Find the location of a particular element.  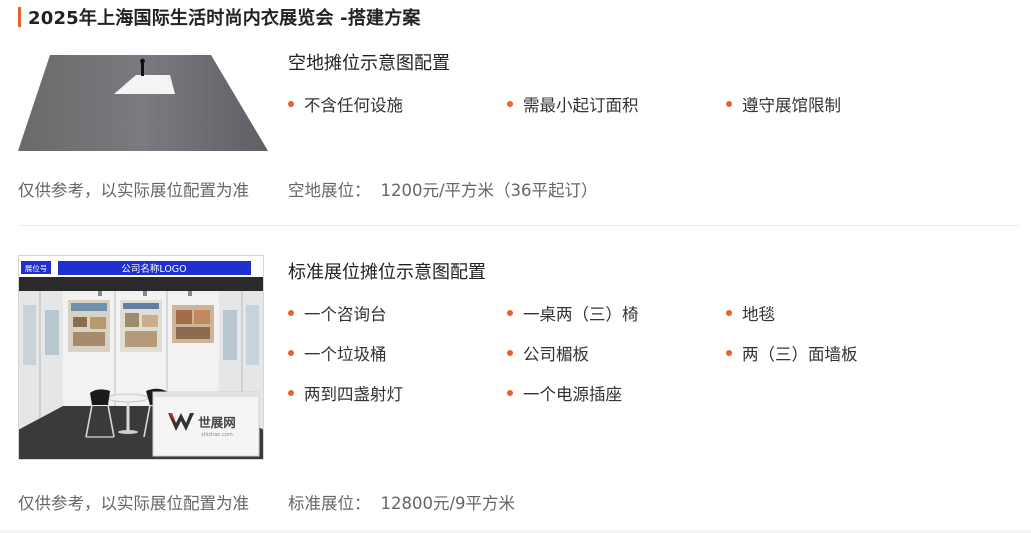

feature-label: 一个咨询台 is located at coordinates (345, 314).